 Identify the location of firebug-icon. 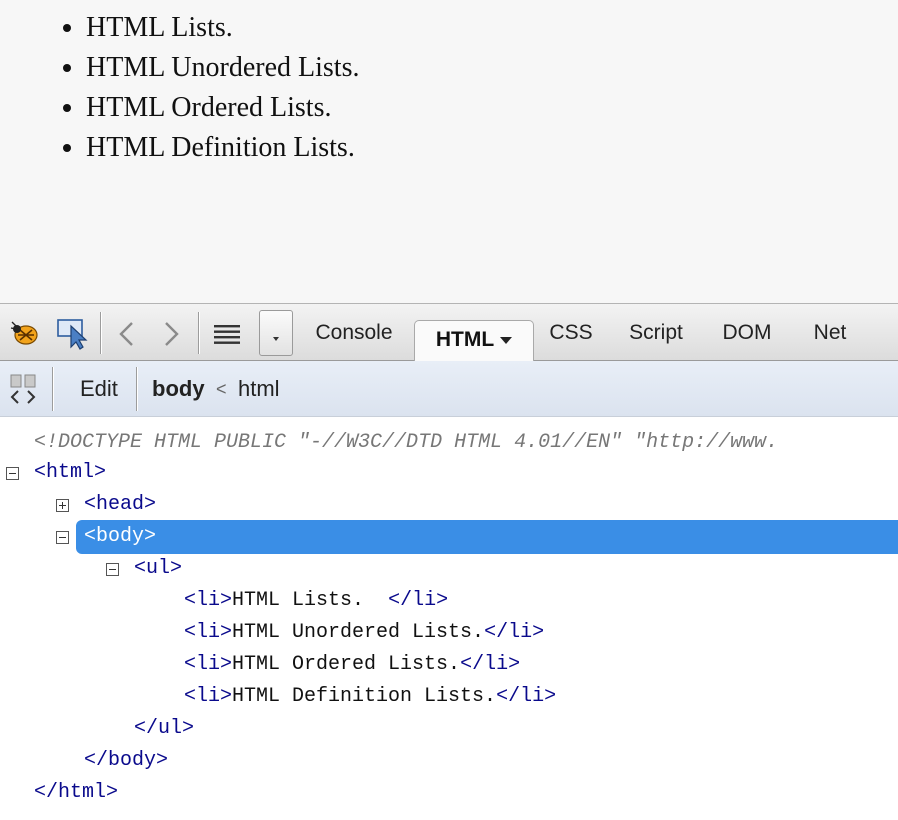
(26, 333).